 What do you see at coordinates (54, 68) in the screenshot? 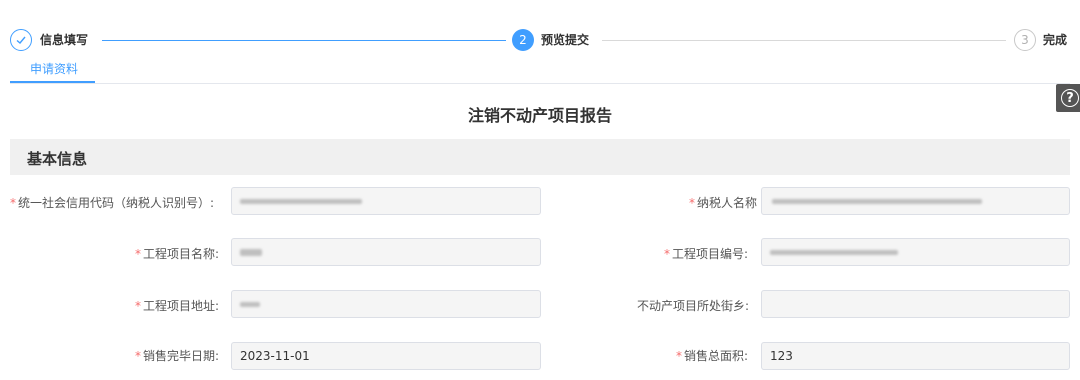
I see `tab-application-materials: 申请资料` at bounding box center [54, 68].